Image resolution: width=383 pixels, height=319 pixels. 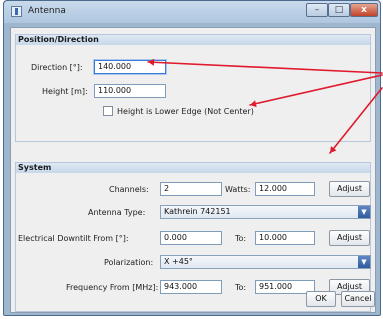 I want to click on antenna-type-select: Kathrein 742151 ▼, so click(x=265, y=212).